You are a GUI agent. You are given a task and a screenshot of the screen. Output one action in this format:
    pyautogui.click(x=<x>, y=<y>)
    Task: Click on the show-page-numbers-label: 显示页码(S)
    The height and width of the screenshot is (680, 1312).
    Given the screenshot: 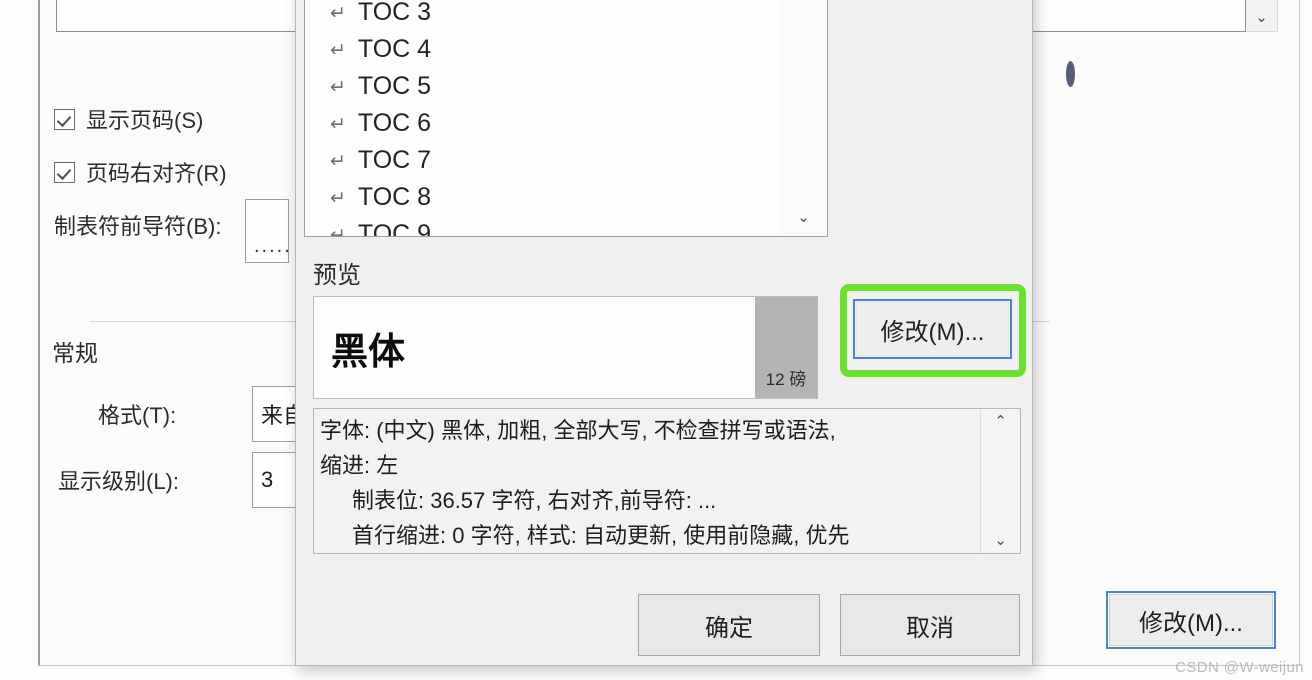 What is the action you would take?
    pyautogui.click(x=145, y=120)
    